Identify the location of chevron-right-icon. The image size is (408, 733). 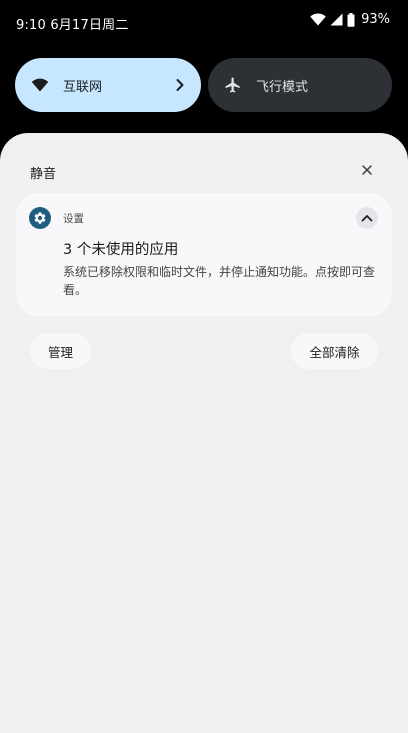
(180, 85).